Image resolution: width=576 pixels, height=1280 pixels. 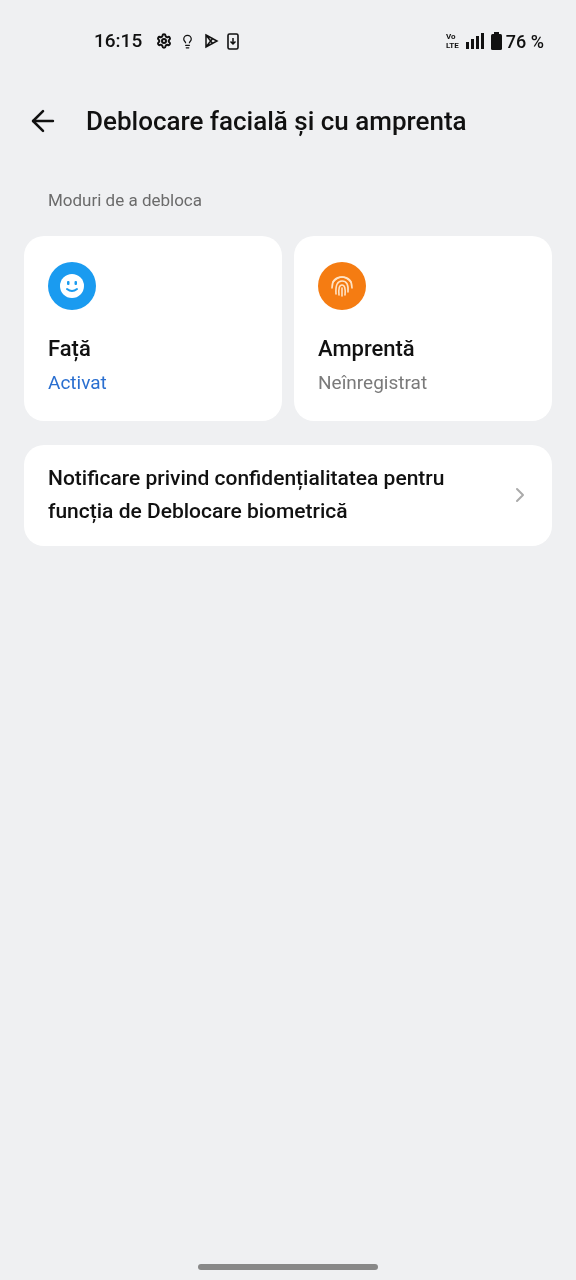 I want to click on signal-icon, so click(x=474, y=41).